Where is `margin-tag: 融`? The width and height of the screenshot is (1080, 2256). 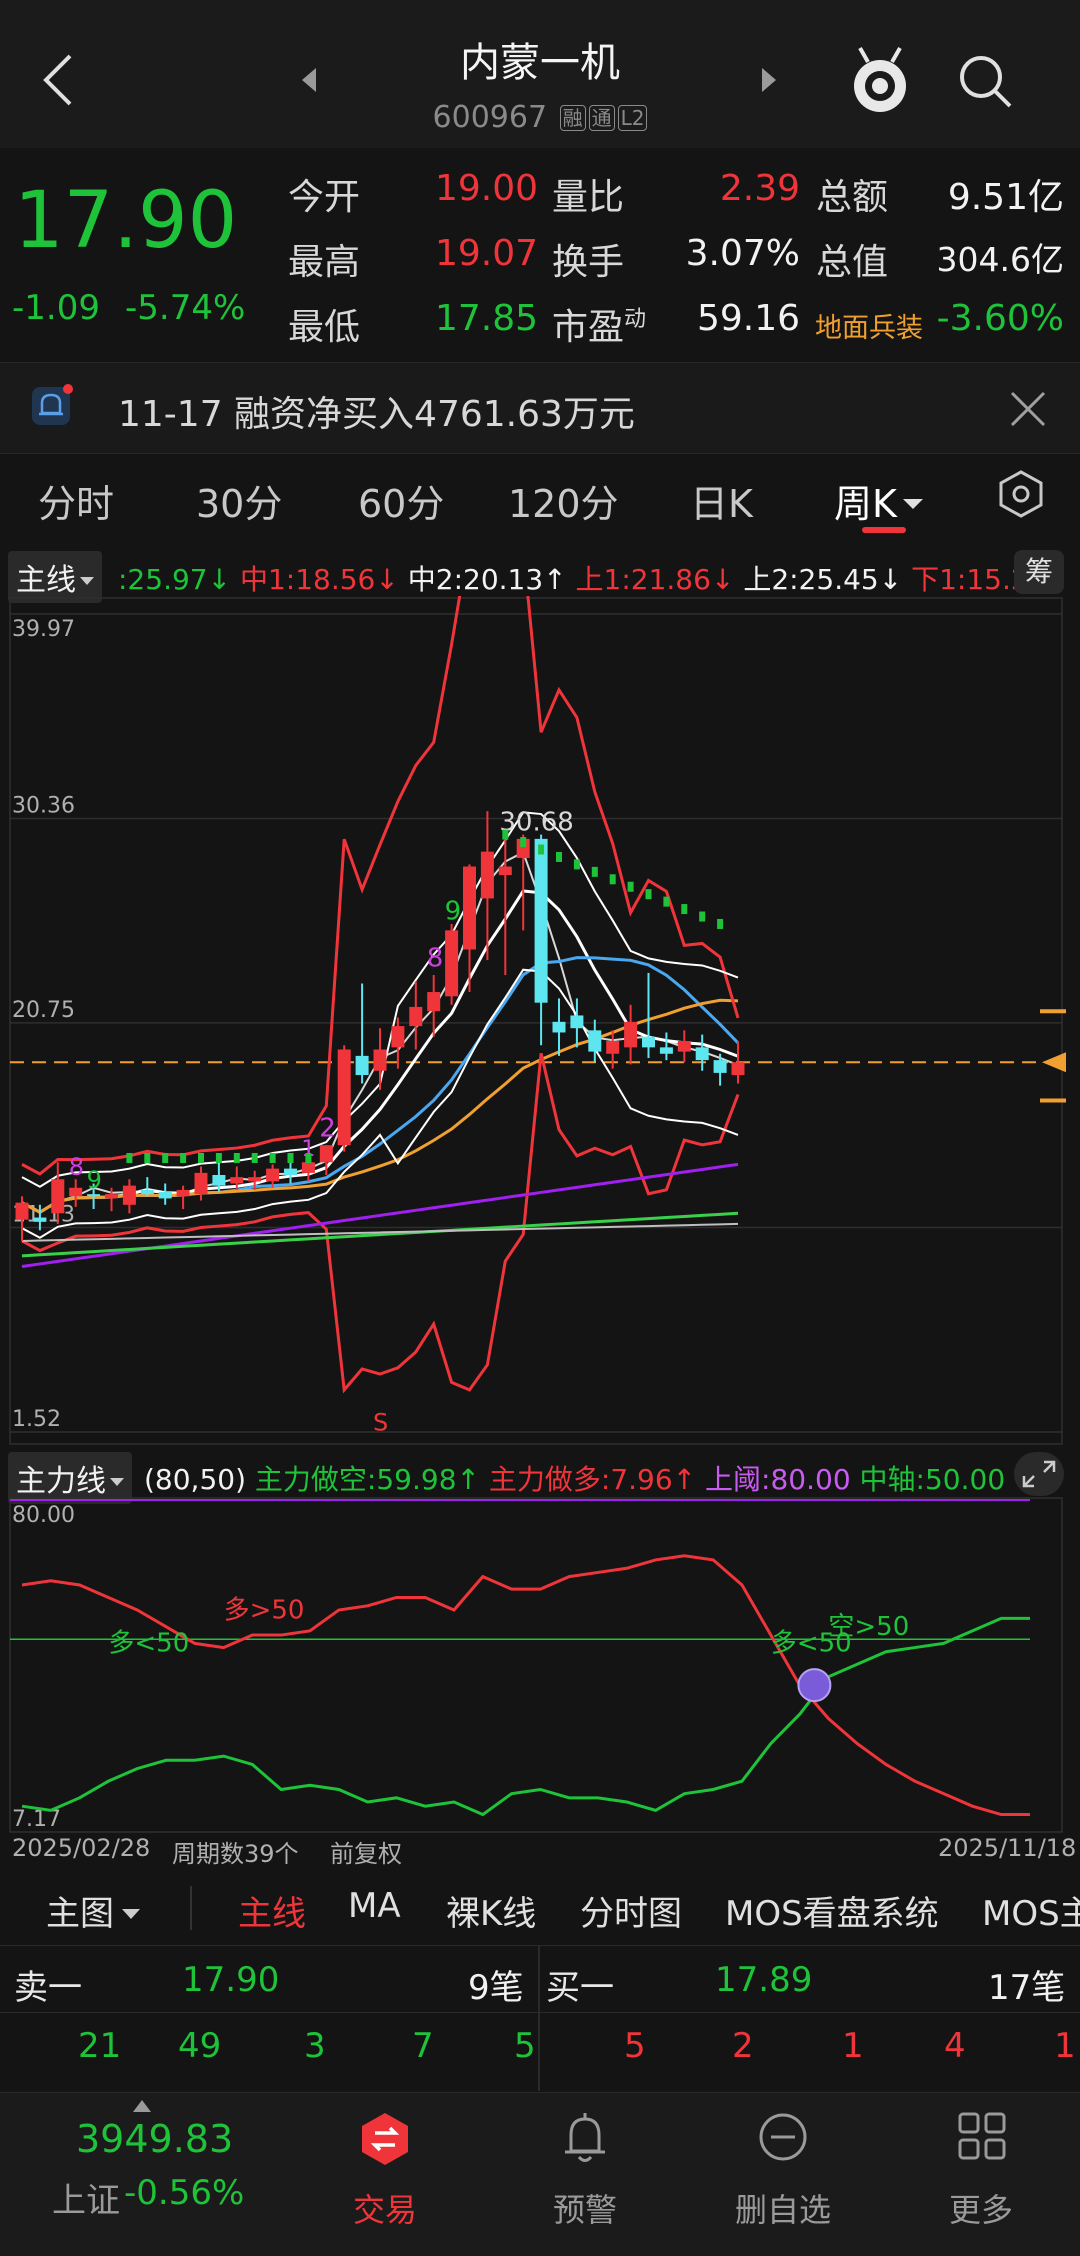
margin-tag: 融 is located at coordinates (572, 118).